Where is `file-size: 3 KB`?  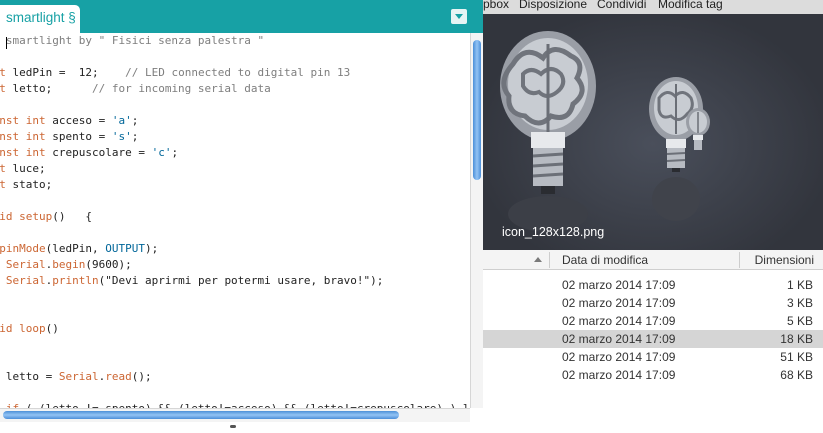 file-size: 3 KB is located at coordinates (799, 303).